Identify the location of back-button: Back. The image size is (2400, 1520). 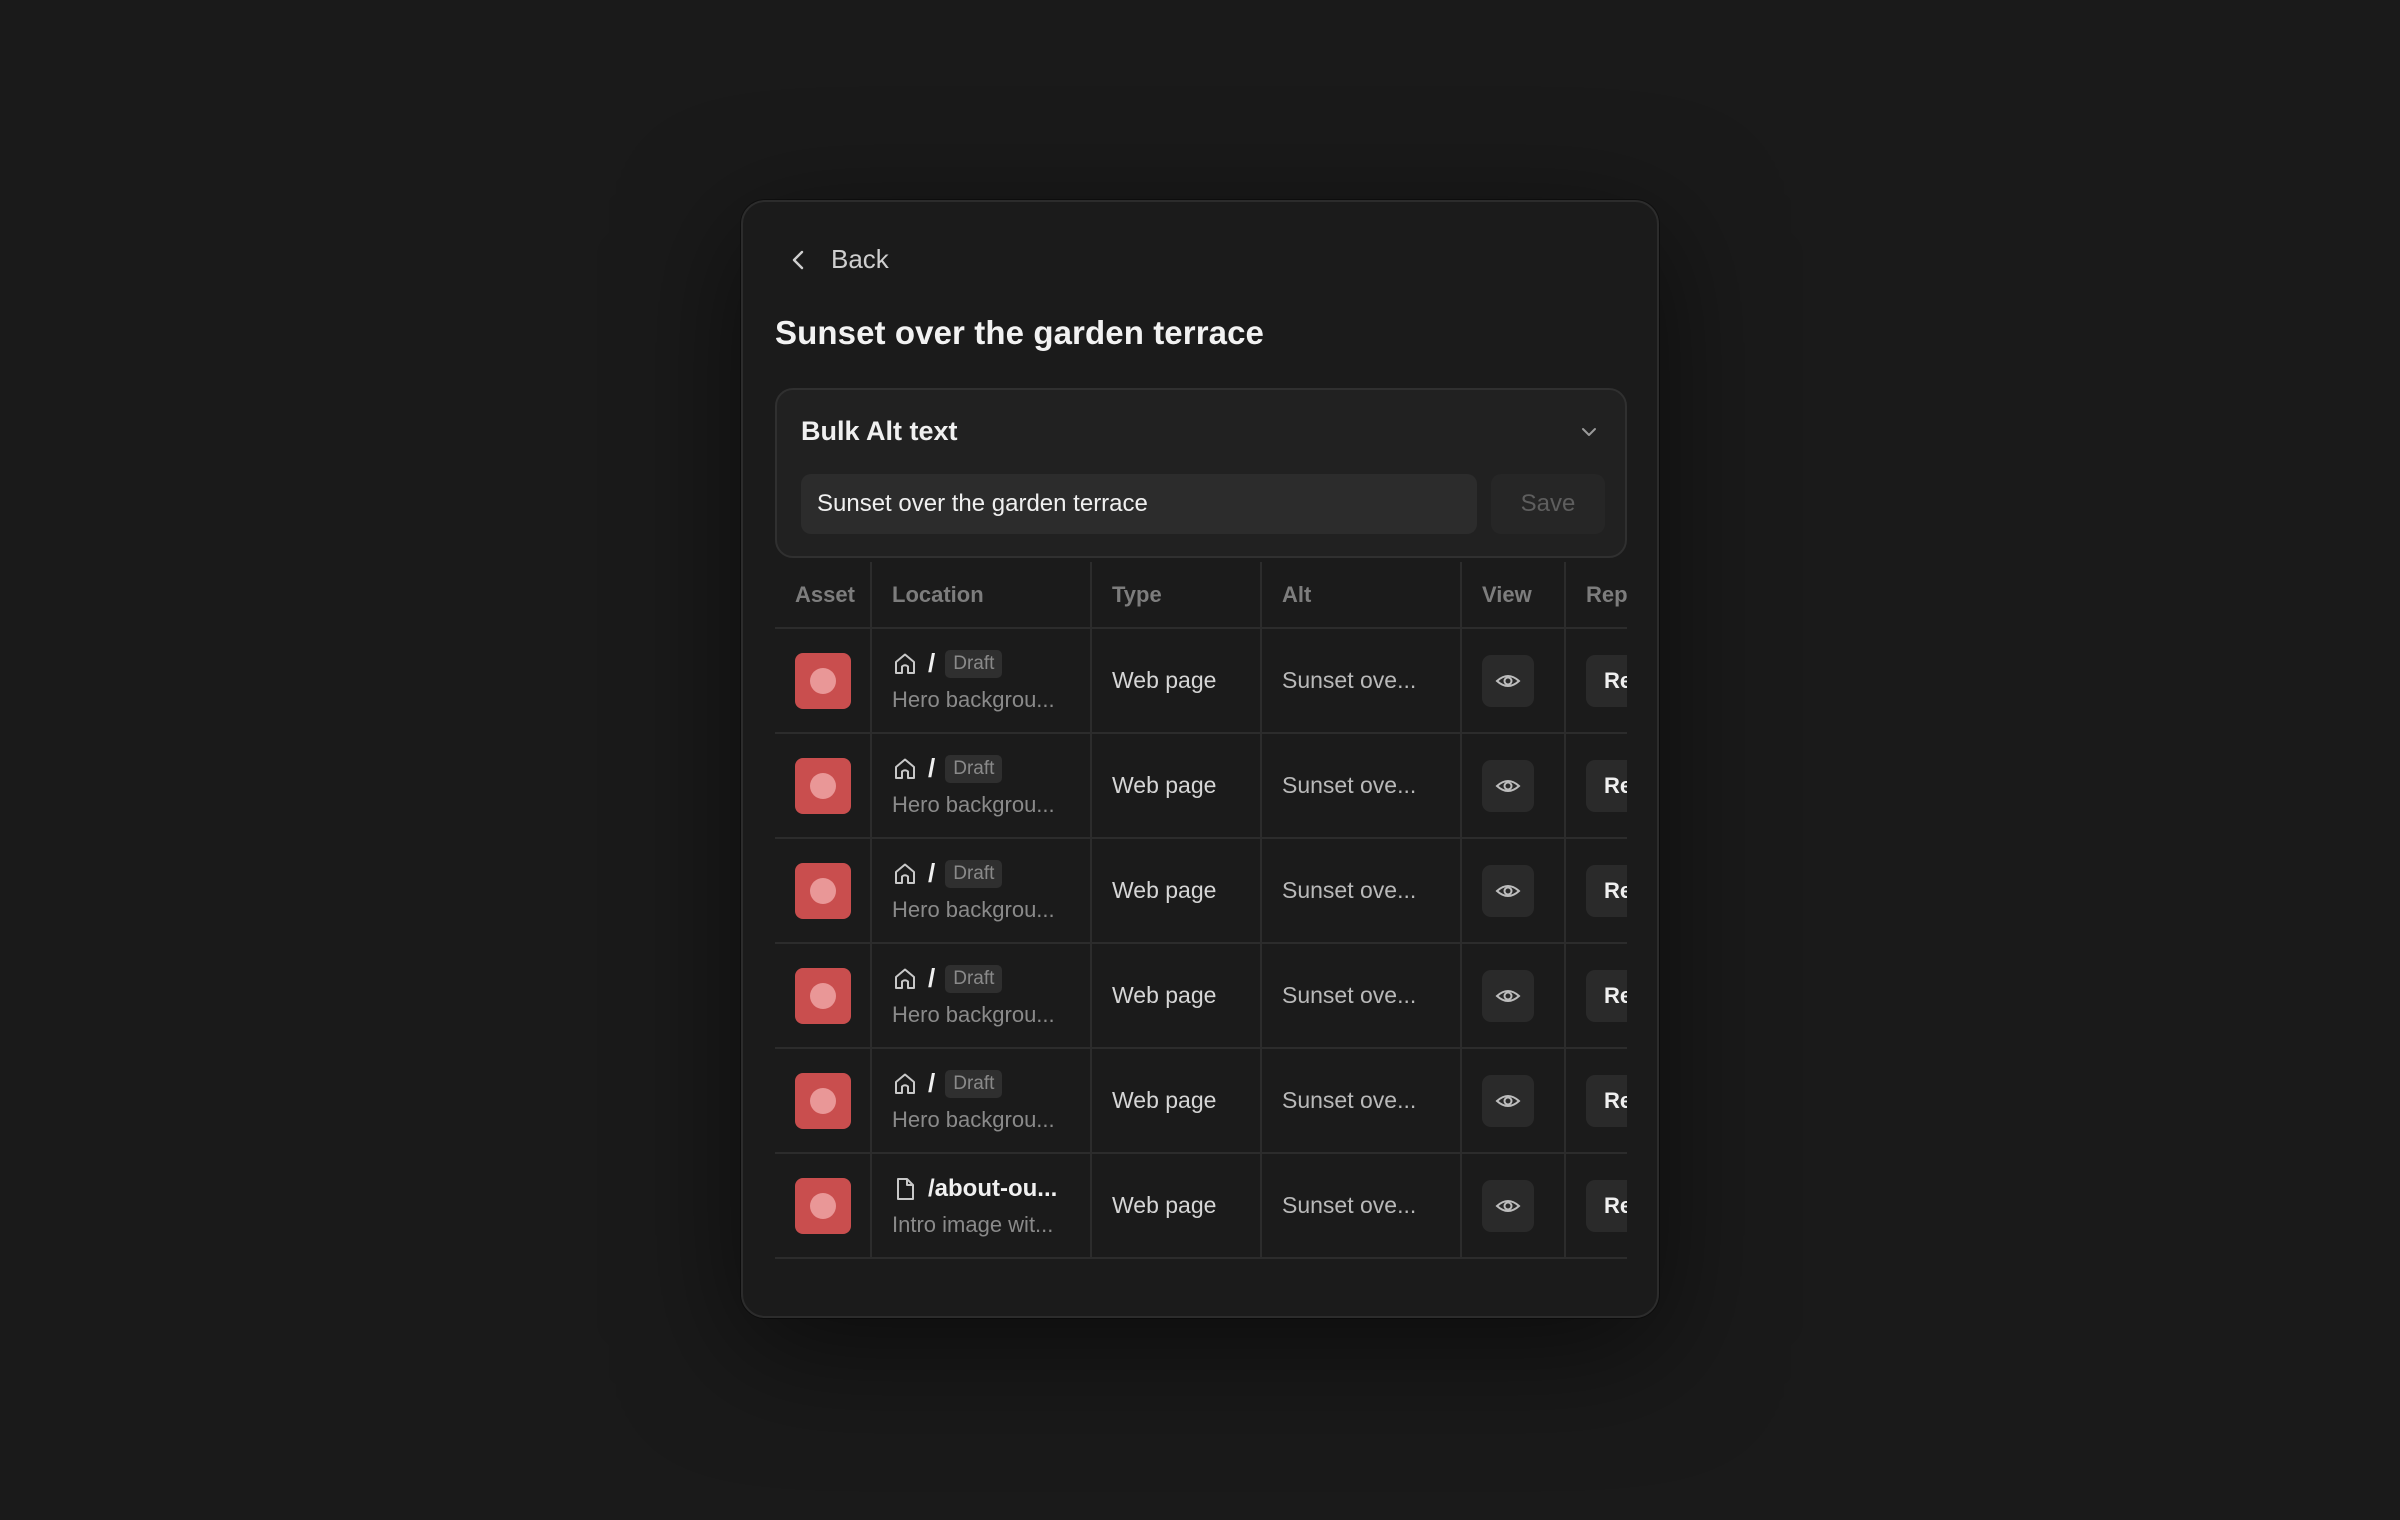
(839, 259).